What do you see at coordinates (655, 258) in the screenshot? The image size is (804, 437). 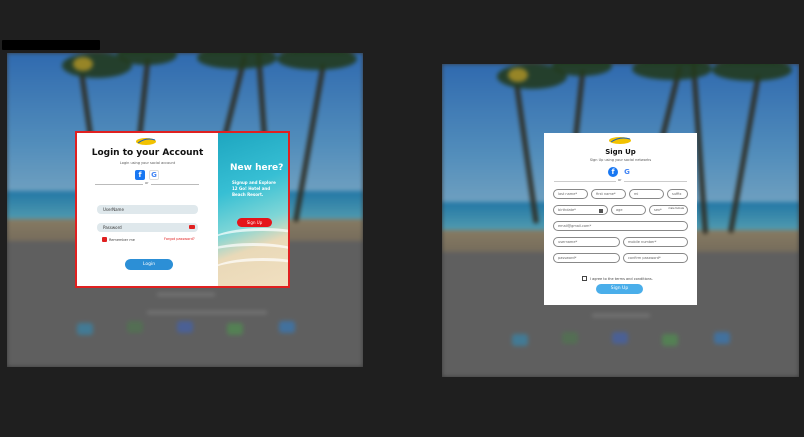 I see `confirm-password-input: confirm password*` at bounding box center [655, 258].